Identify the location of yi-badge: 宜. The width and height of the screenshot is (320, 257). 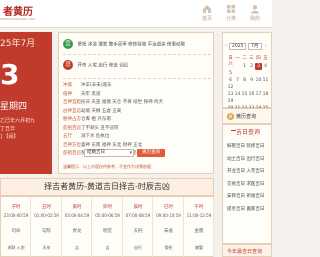
(68, 44).